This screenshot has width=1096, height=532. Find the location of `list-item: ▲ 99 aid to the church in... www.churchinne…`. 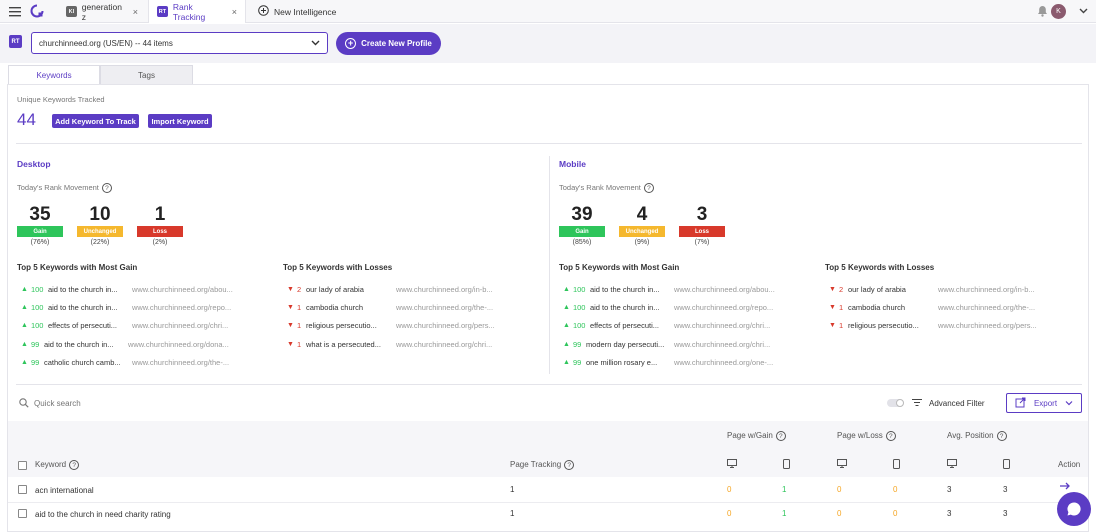

list-item: ▲ 99 aid to the church in... www.churchinne… is located at coordinates (128, 344).